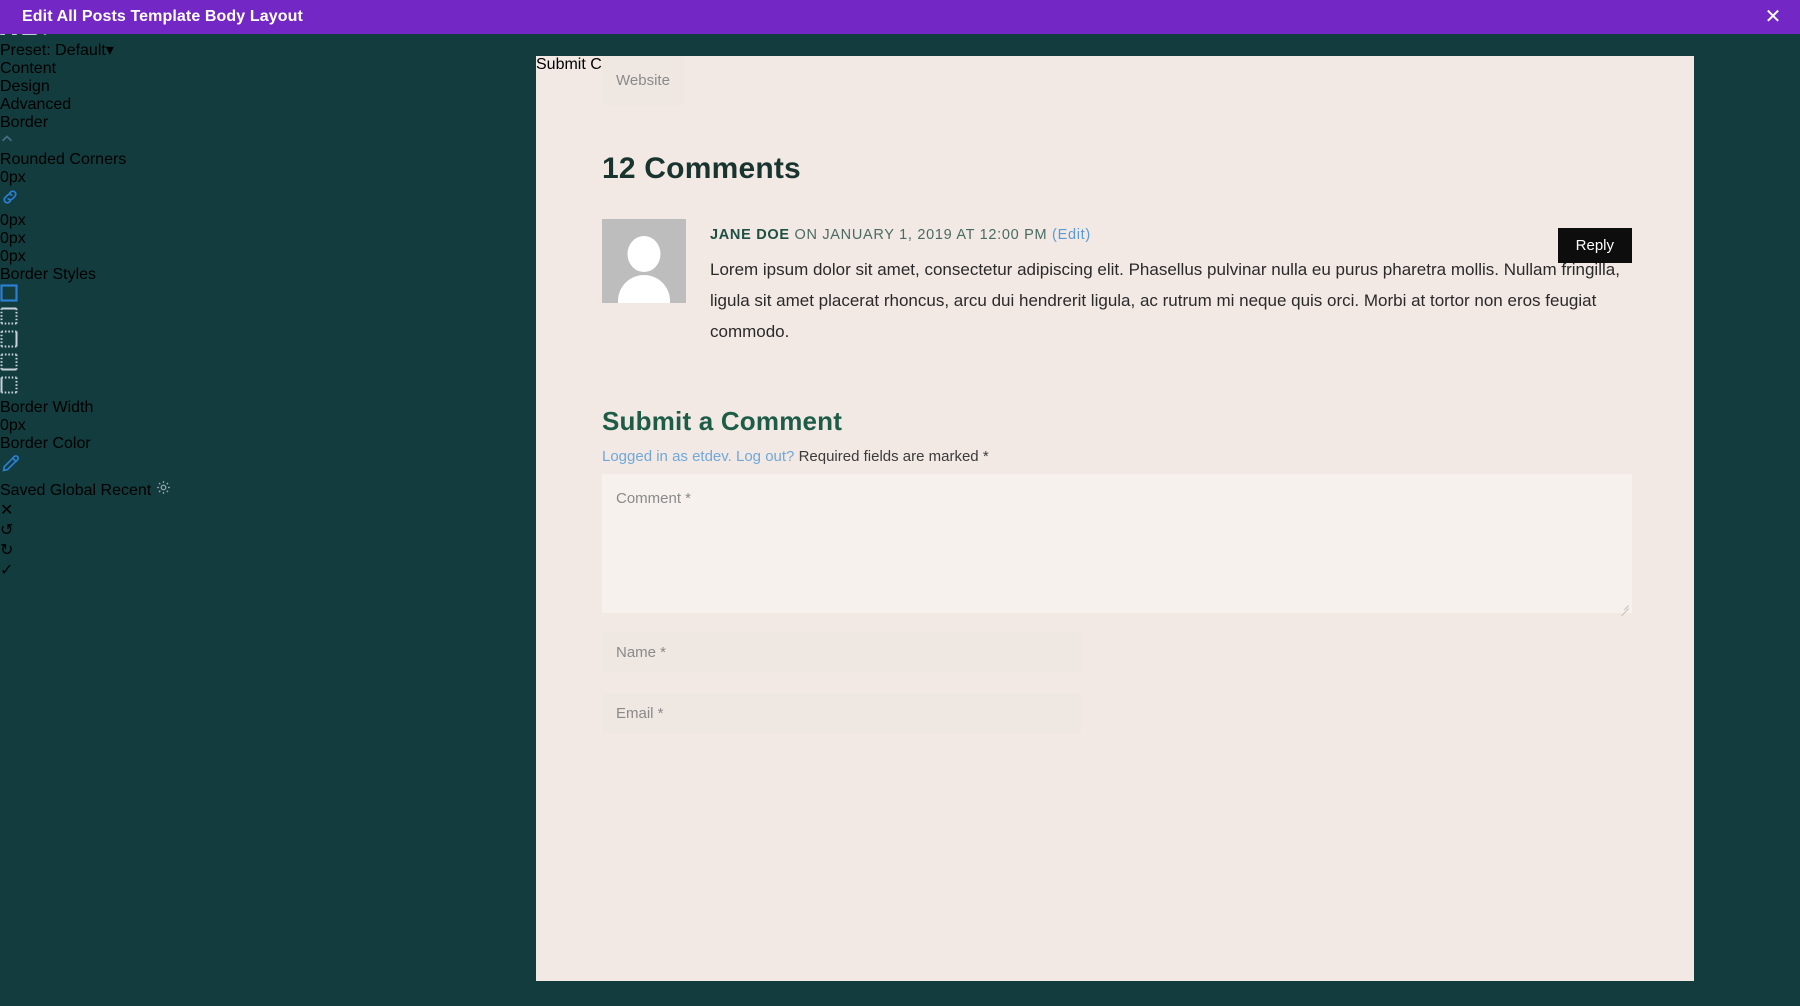 This screenshot has height=1006, width=1800. I want to click on resize-grip-icon, so click(1624, 605).